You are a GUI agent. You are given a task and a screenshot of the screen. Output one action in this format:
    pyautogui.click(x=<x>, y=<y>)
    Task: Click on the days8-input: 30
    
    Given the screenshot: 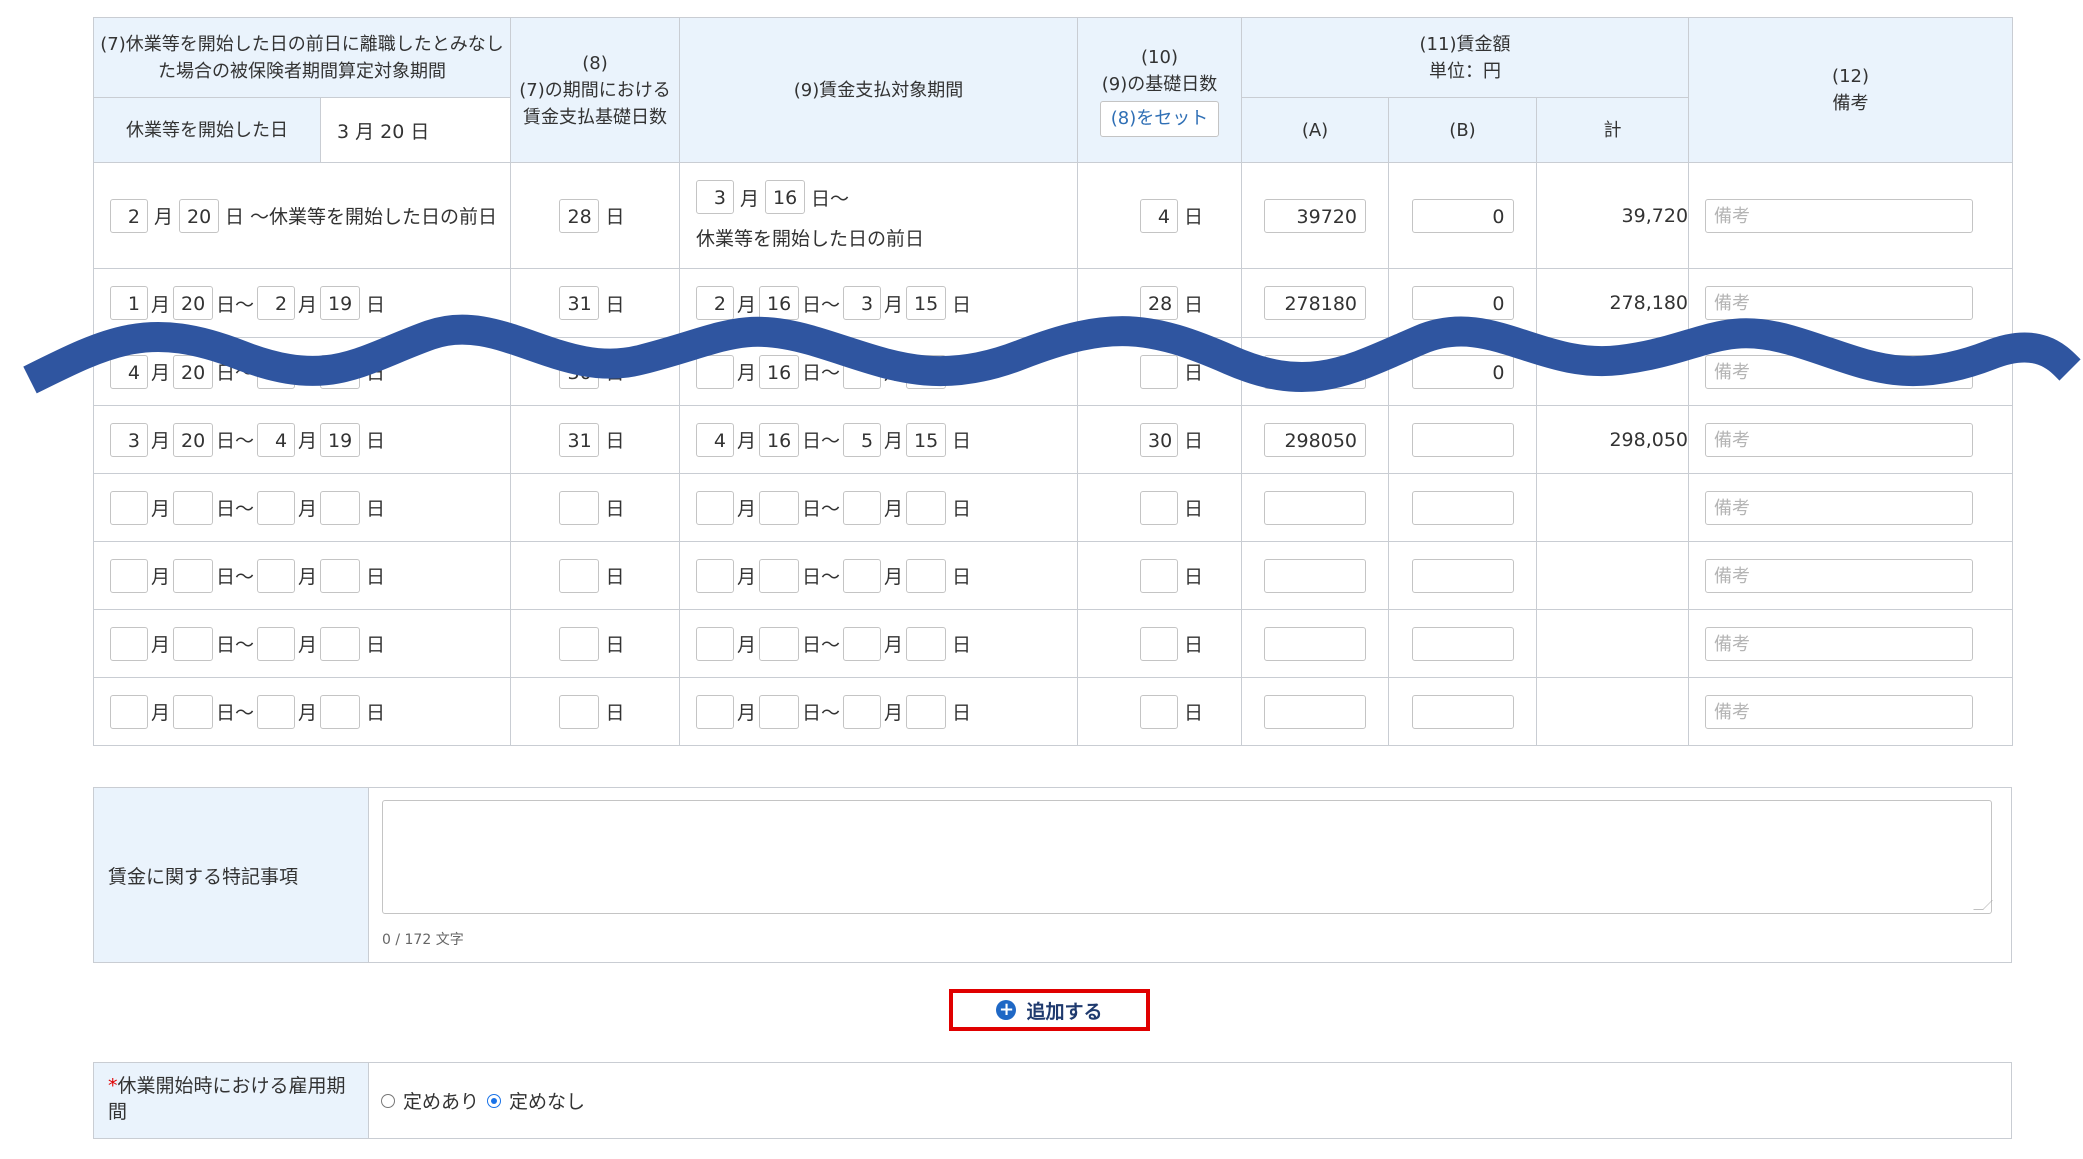 What is the action you would take?
    pyautogui.click(x=579, y=371)
    